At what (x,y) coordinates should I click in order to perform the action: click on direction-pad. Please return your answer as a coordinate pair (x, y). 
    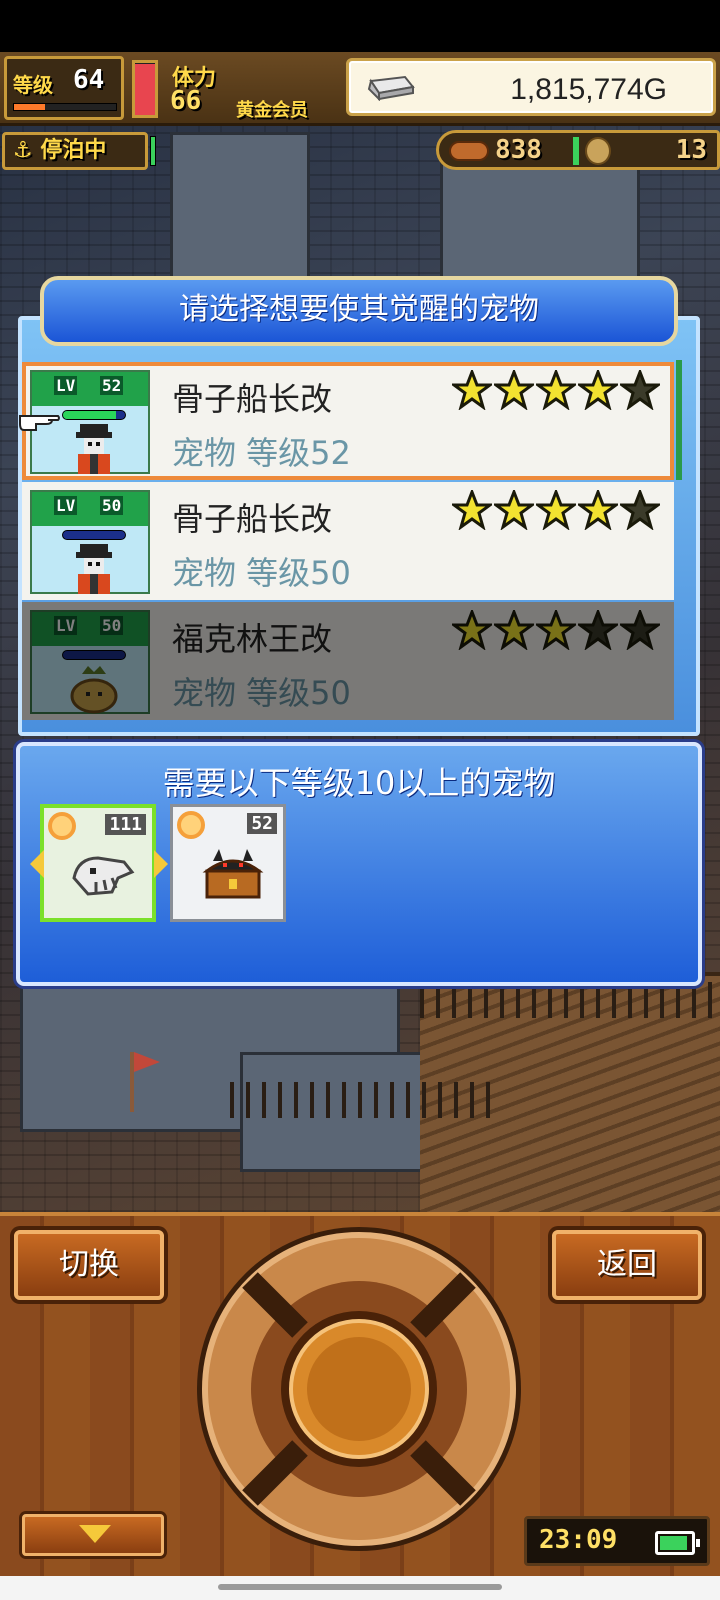
    Looking at the image, I should click on (359, 1389).